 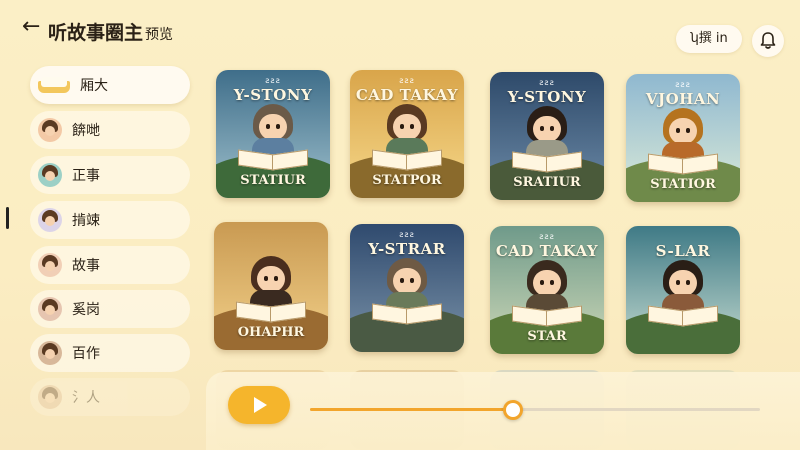 I want to click on sidebar-item-label: 故事, so click(x=86, y=266).